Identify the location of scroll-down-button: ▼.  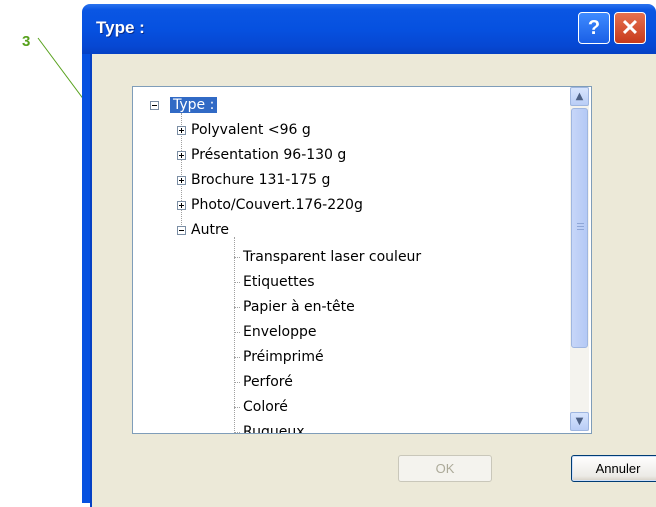
(579, 421).